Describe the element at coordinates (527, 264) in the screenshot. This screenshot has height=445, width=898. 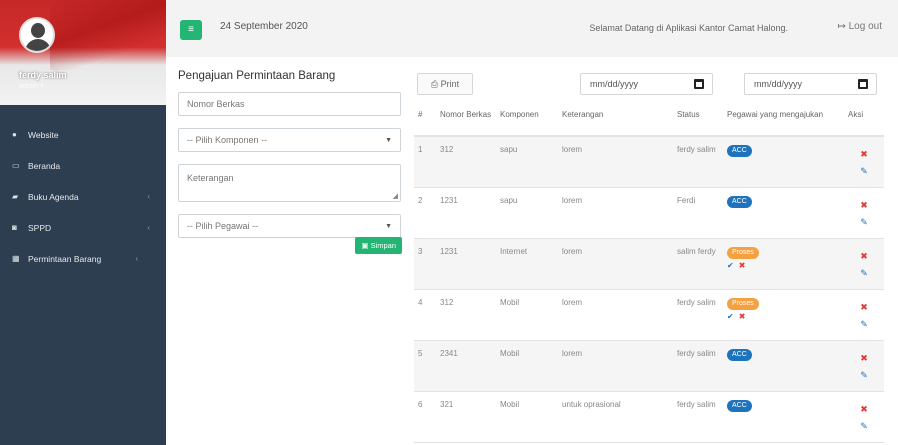
I see `cell-komponen: Internet` at that location.